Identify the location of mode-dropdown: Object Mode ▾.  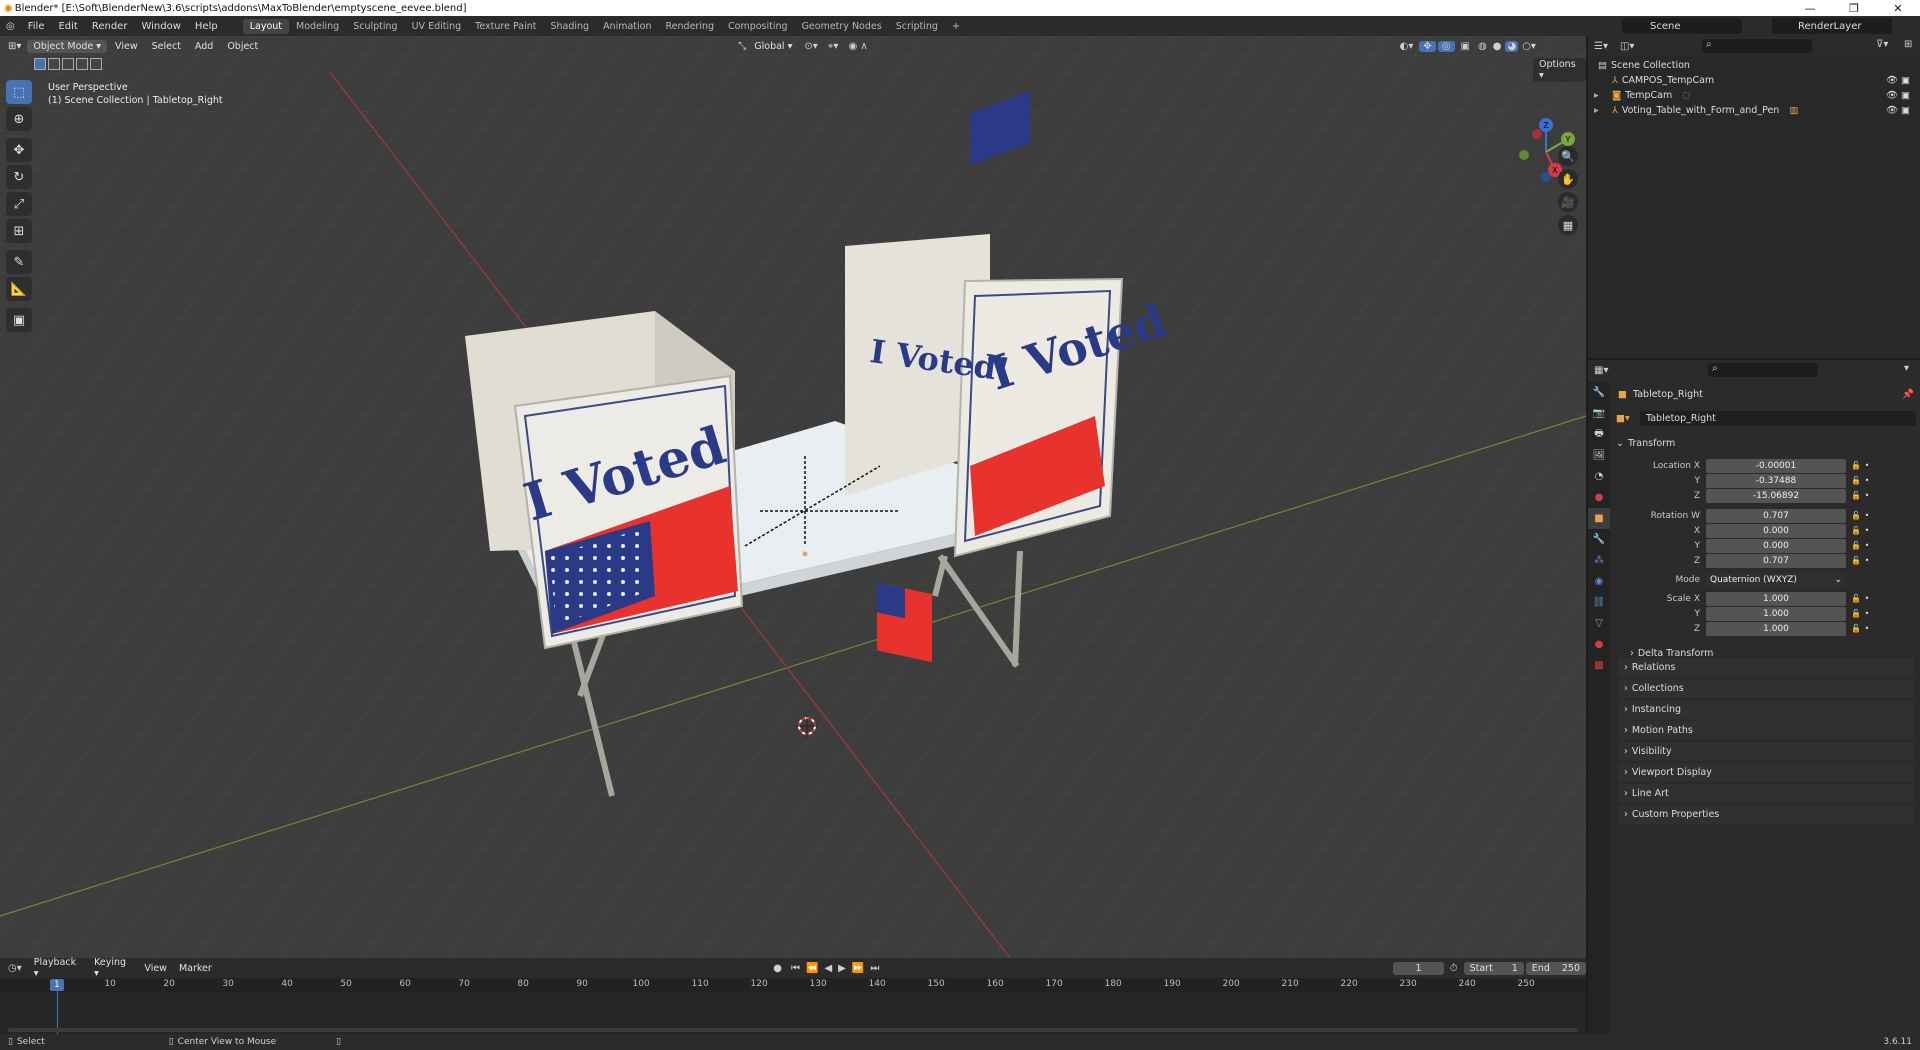
(67, 46).